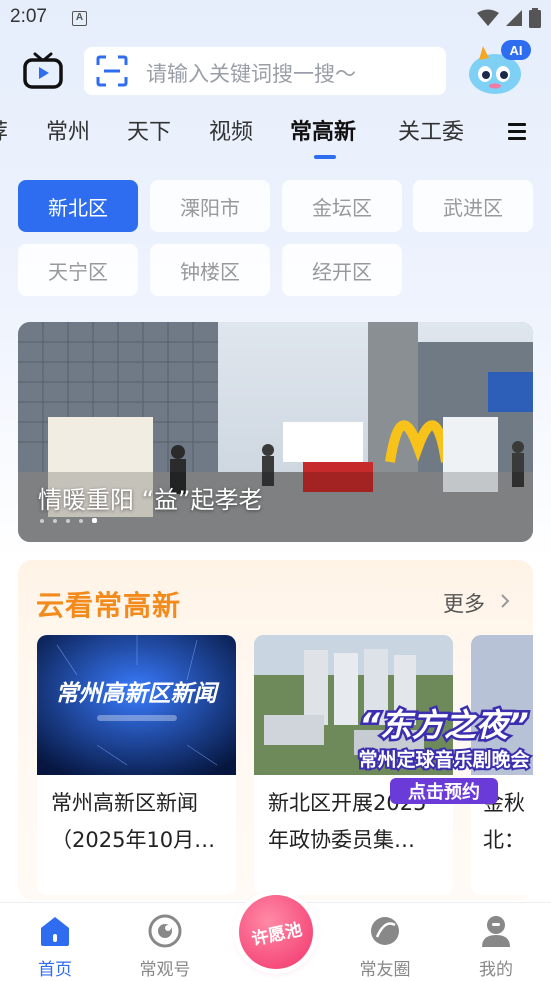  I want to click on chevron-right-icon, so click(505, 601).